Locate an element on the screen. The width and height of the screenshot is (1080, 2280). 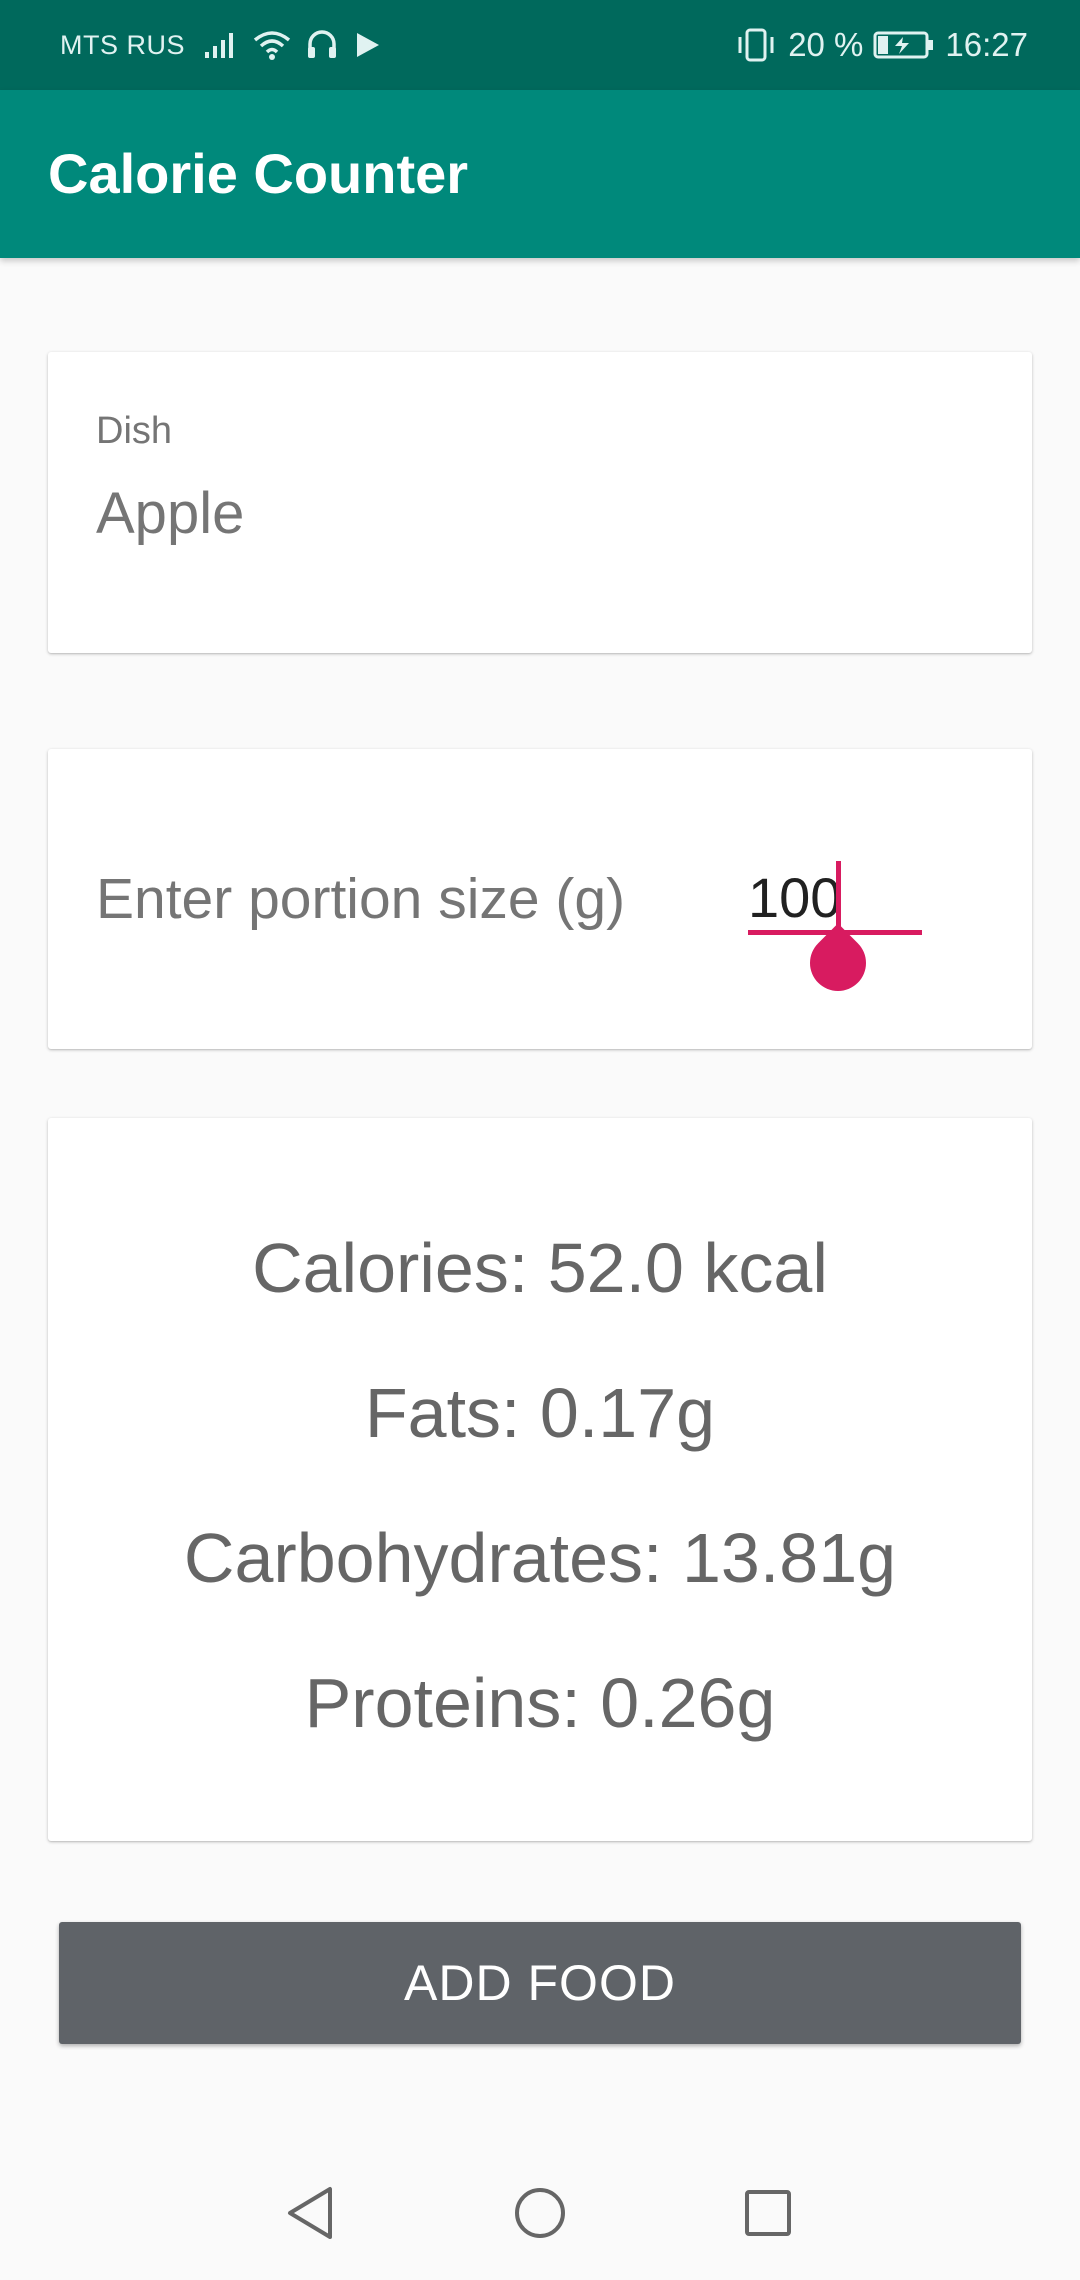
cursor-handle is located at coordinates (838, 963).